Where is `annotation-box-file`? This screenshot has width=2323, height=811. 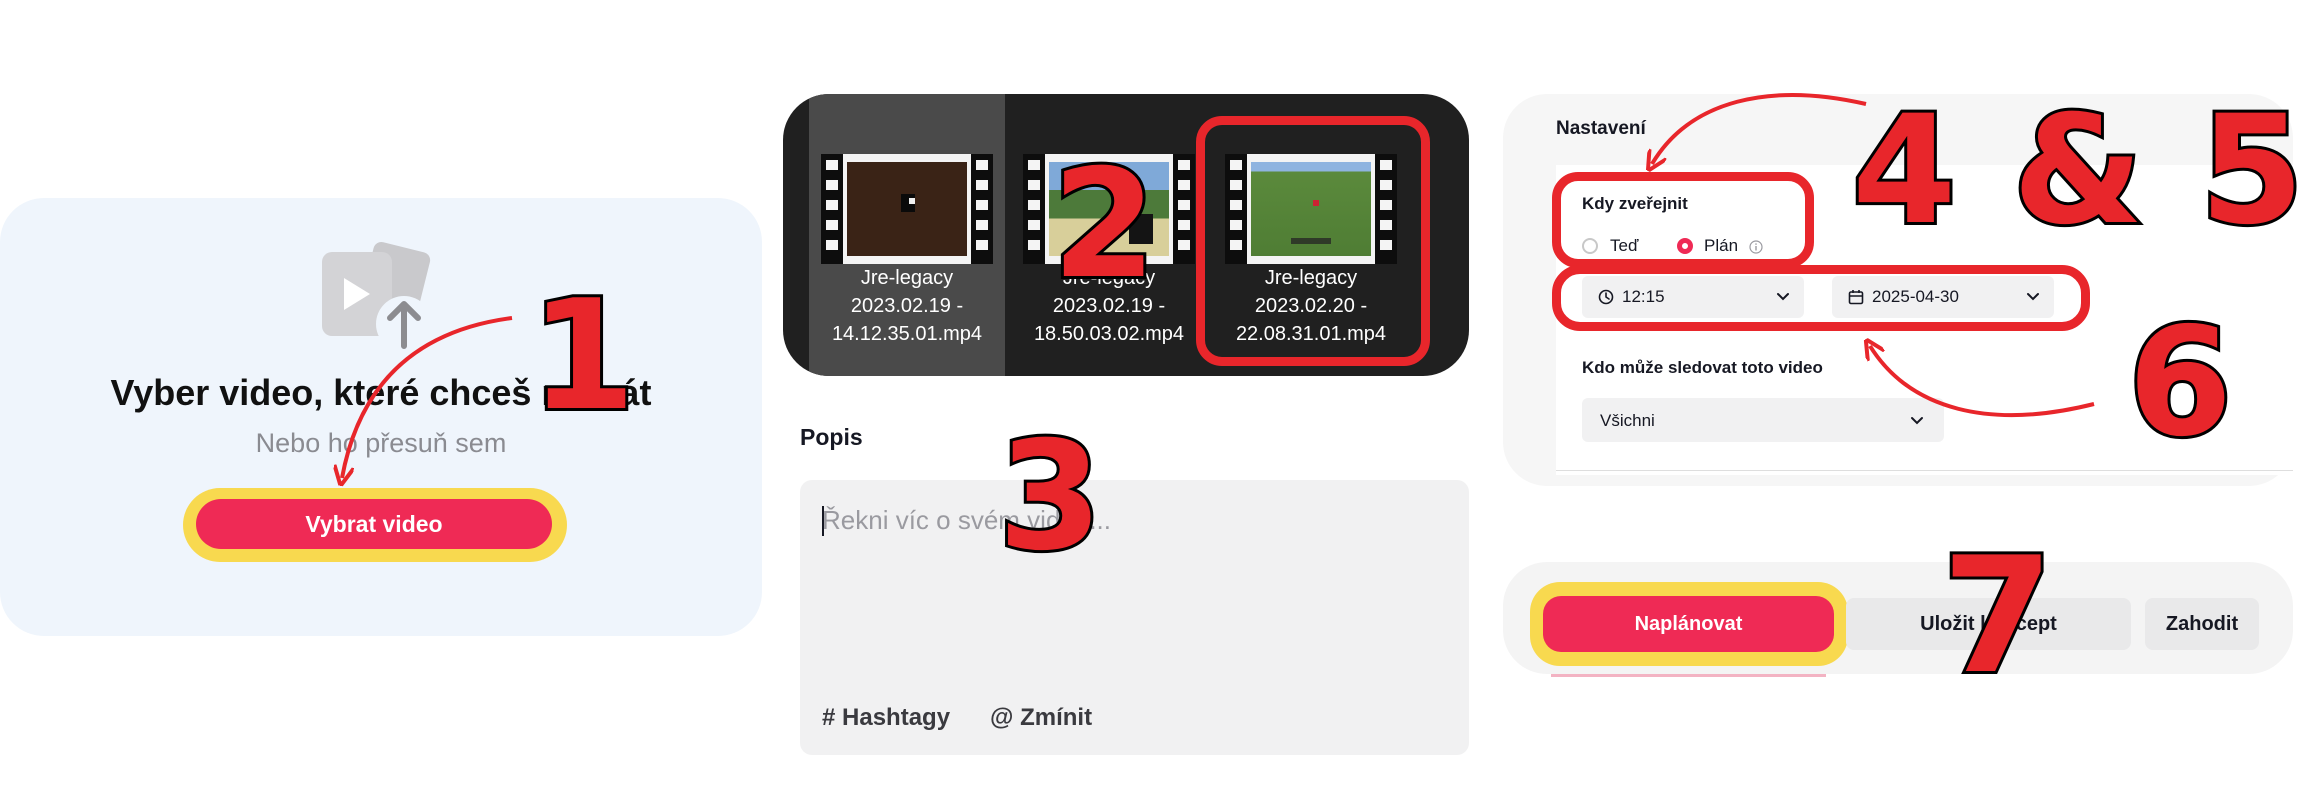 annotation-box-file is located at coordinates (1313, 241).